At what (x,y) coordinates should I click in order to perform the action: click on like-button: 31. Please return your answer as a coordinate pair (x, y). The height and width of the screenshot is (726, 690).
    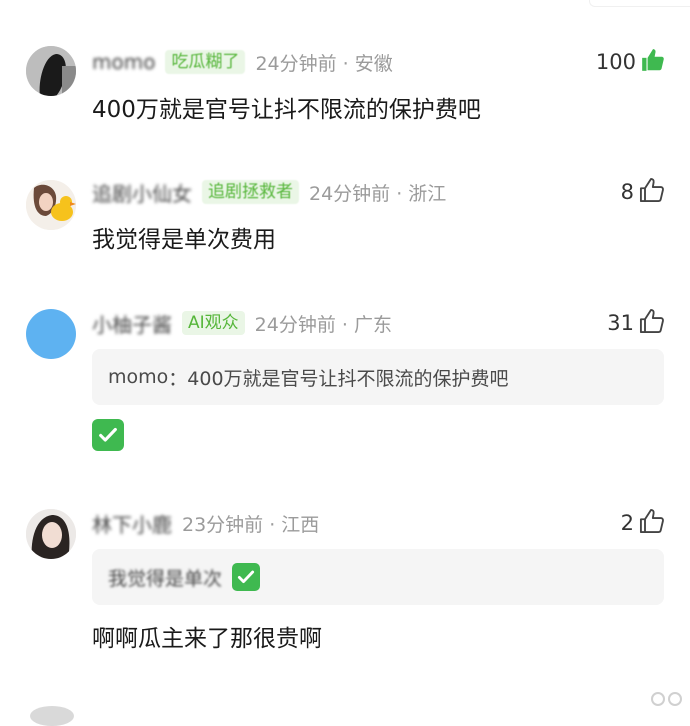
    Looking at the image, I should click on (636, 323).